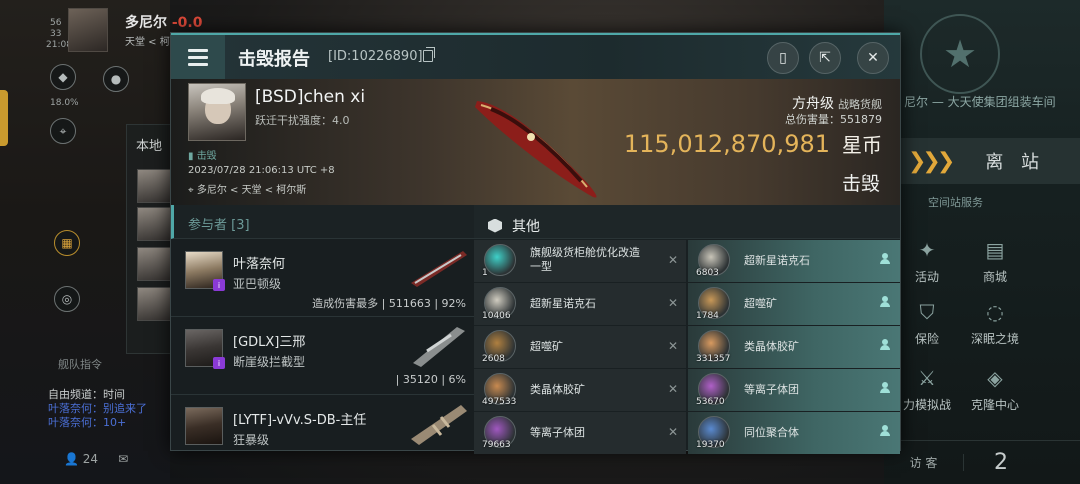 This screenshot has width=1080, height=484. Describe the element at coordinates (123, 459) in the screenshot. I see `mail-icon: ✉` at that location.